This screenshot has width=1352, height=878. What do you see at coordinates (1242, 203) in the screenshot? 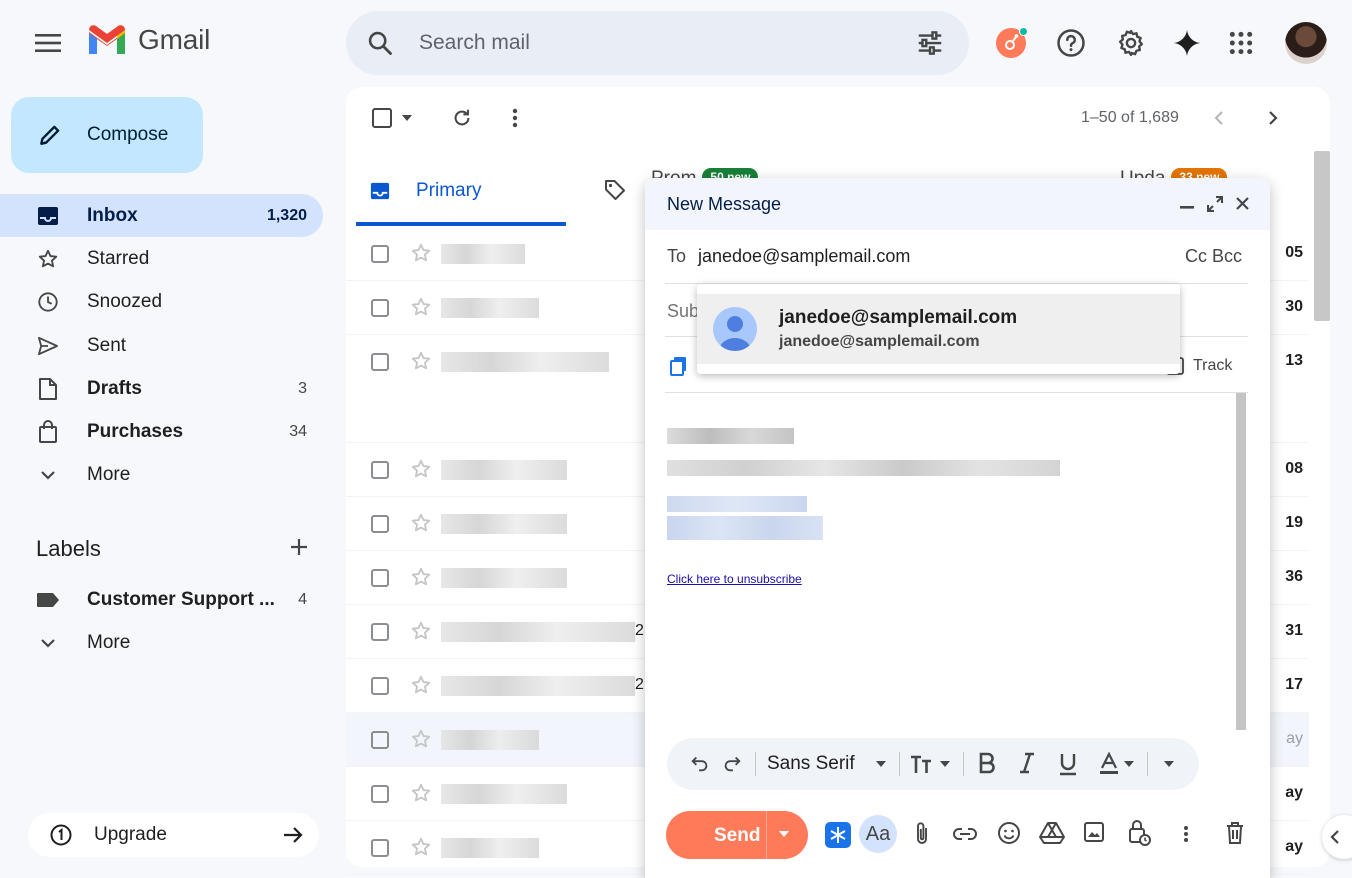
I see `close-icon` at bounding box center [1242, 203].